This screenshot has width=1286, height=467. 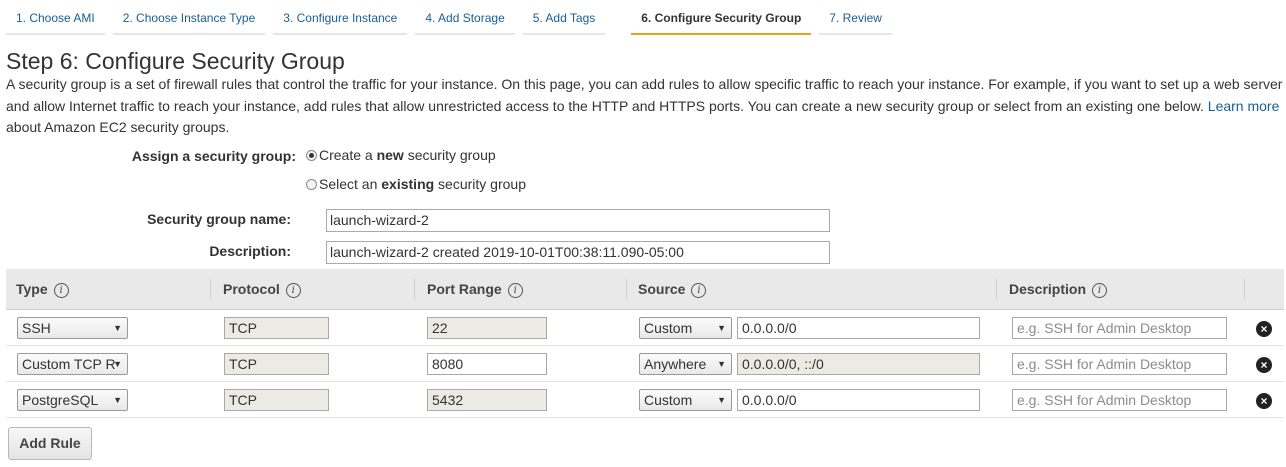 I want to click on header-port-range-label: Port Range, so click(x=464, y=289).